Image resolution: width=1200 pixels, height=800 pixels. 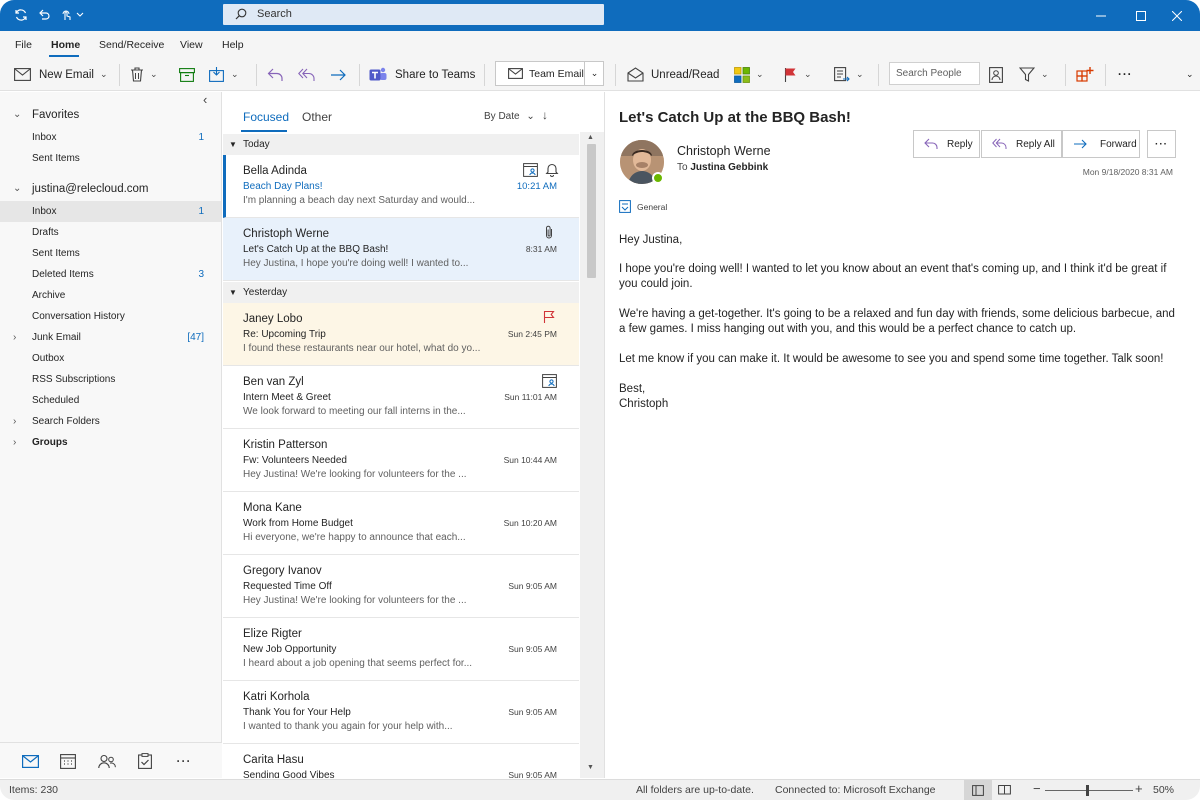 What do you see at coordinates (724, 151) in the screenshot?
I see `sender-name: Christoph Werne` at bounding box center [724, 151].